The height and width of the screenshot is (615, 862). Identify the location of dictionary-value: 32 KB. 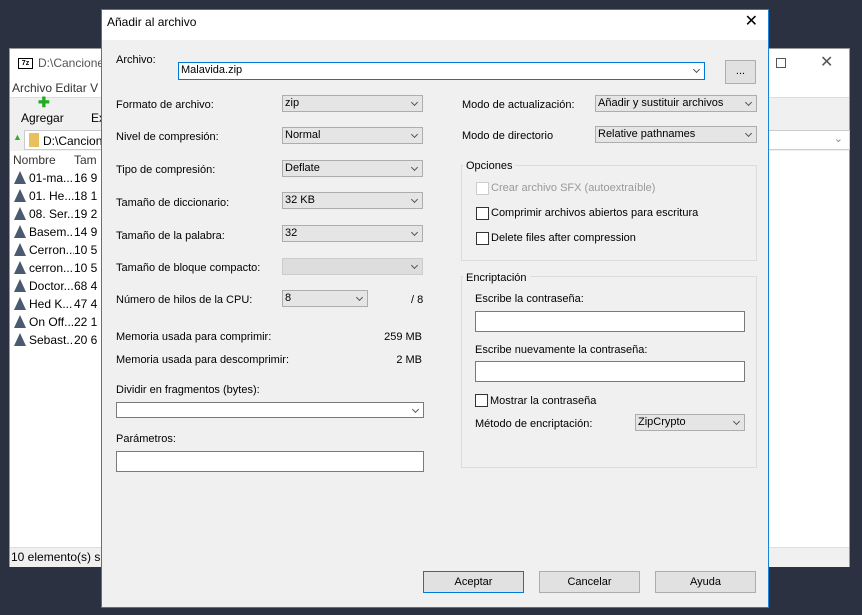
(300, 200).